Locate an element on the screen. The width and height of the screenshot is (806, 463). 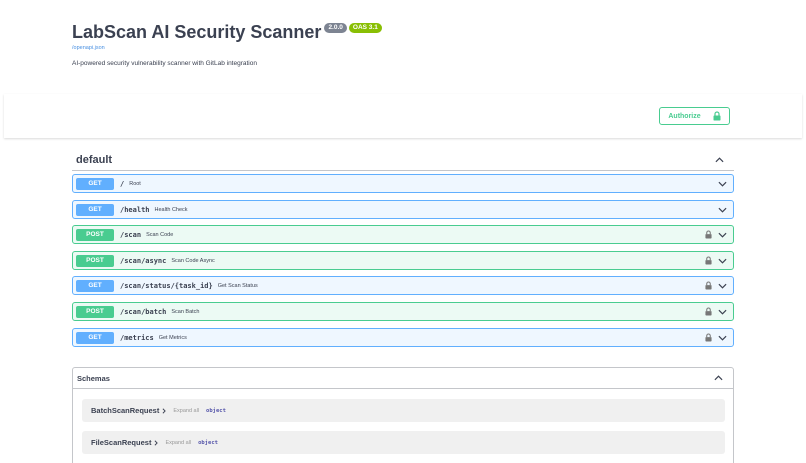
operation-summary: Scan Code Async is located at coordinates (193, 260).